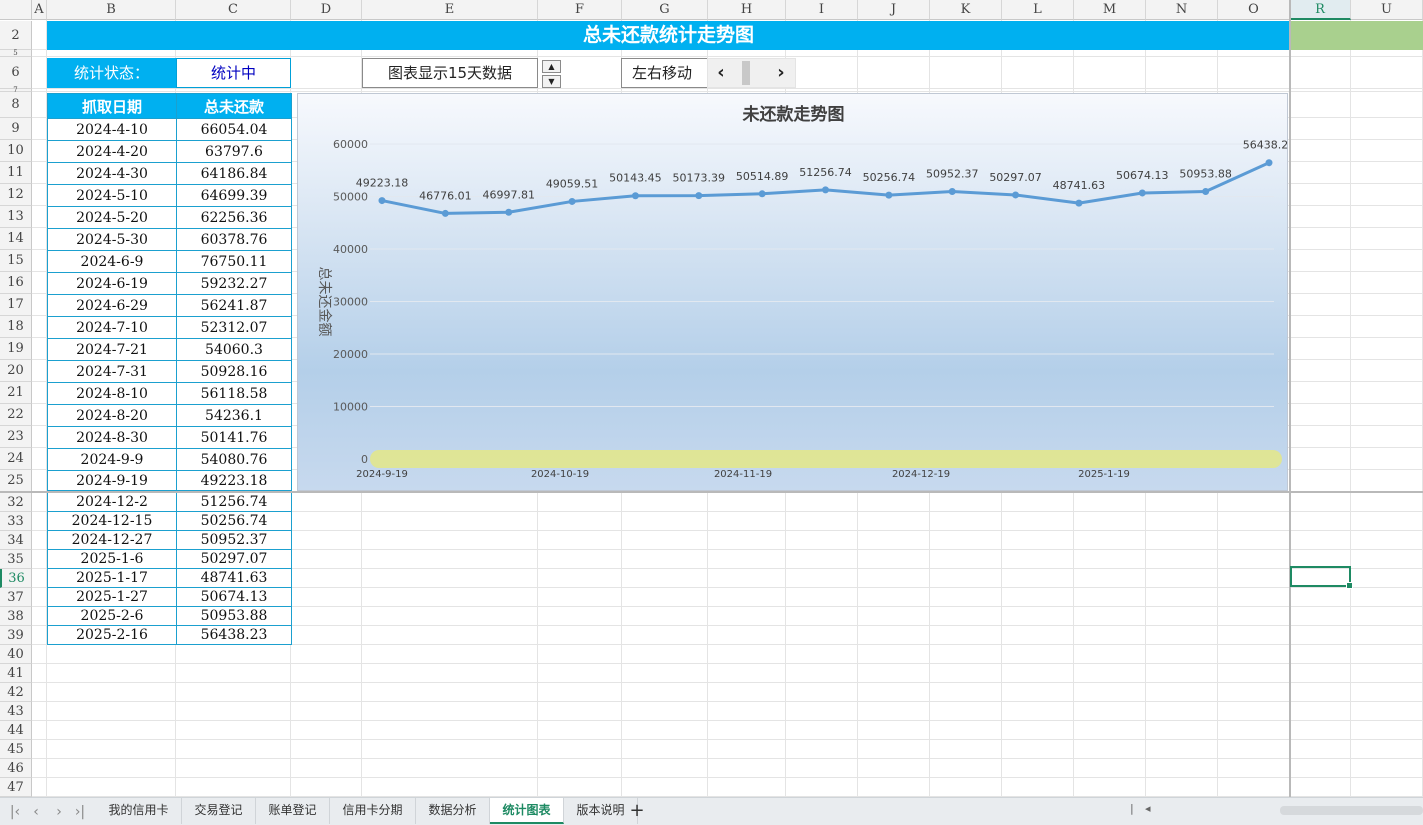 The image size is (1423, 825). Describe the element at coordinates (234, 305) in the screenshot. I see `cell-amount: 56241.87` at that location.